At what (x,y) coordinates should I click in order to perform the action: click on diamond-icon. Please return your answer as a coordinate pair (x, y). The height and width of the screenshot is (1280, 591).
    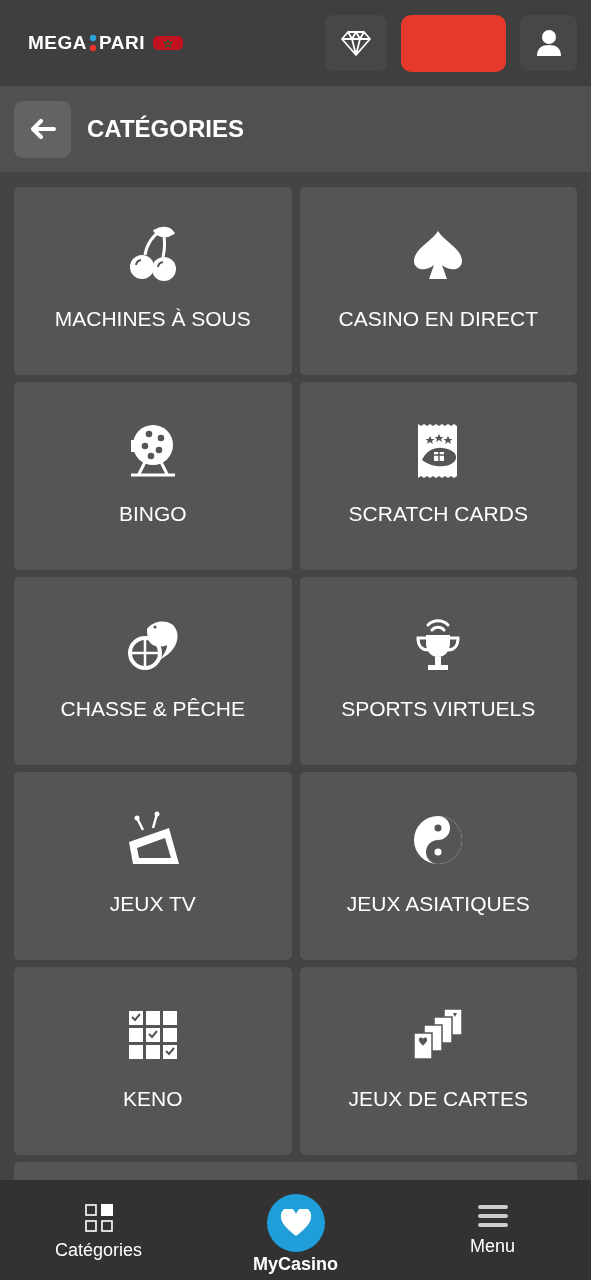
    Looking at the image, I should click on (356, 43).